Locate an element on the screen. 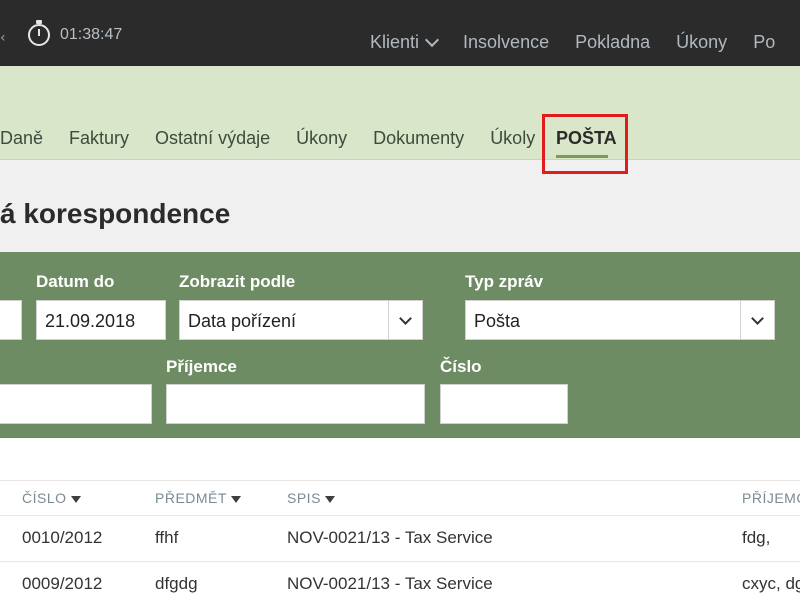 The image size is (800, 600). tab-dokumenty: Dokumenty is located at coordinates (418, 138).